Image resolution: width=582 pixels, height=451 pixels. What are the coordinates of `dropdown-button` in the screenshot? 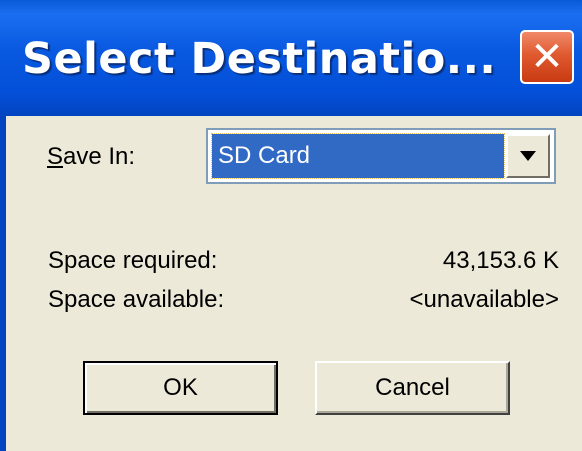 It's located at (528, 156).